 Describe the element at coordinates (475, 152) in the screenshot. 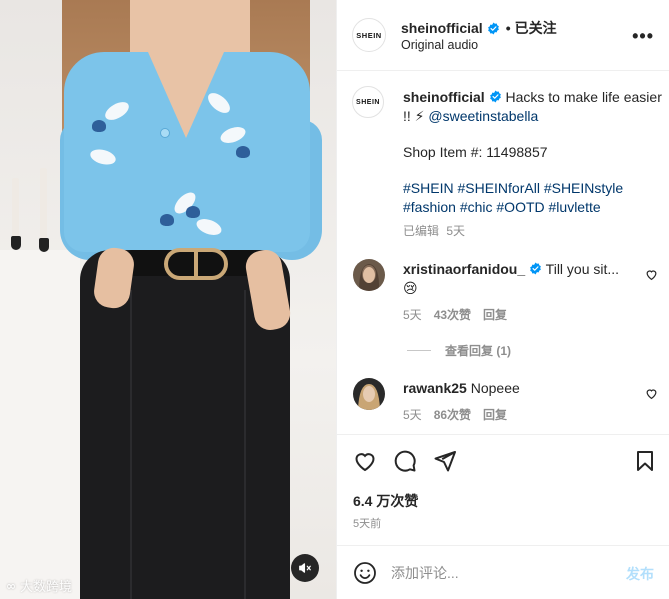

I see `shop-item-text: Shop Item #: 11498857` at that location.